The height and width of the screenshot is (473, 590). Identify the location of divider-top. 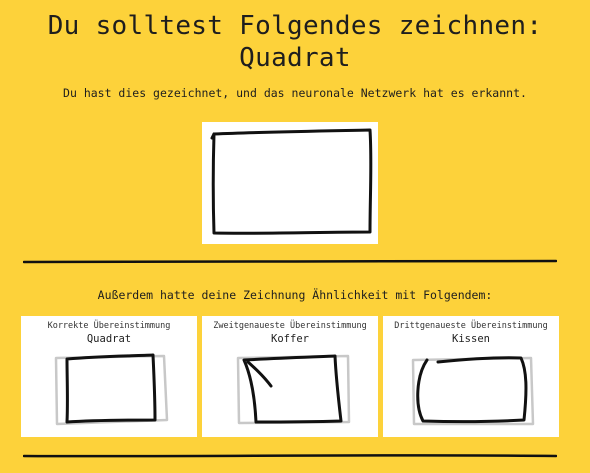
(290, 262).